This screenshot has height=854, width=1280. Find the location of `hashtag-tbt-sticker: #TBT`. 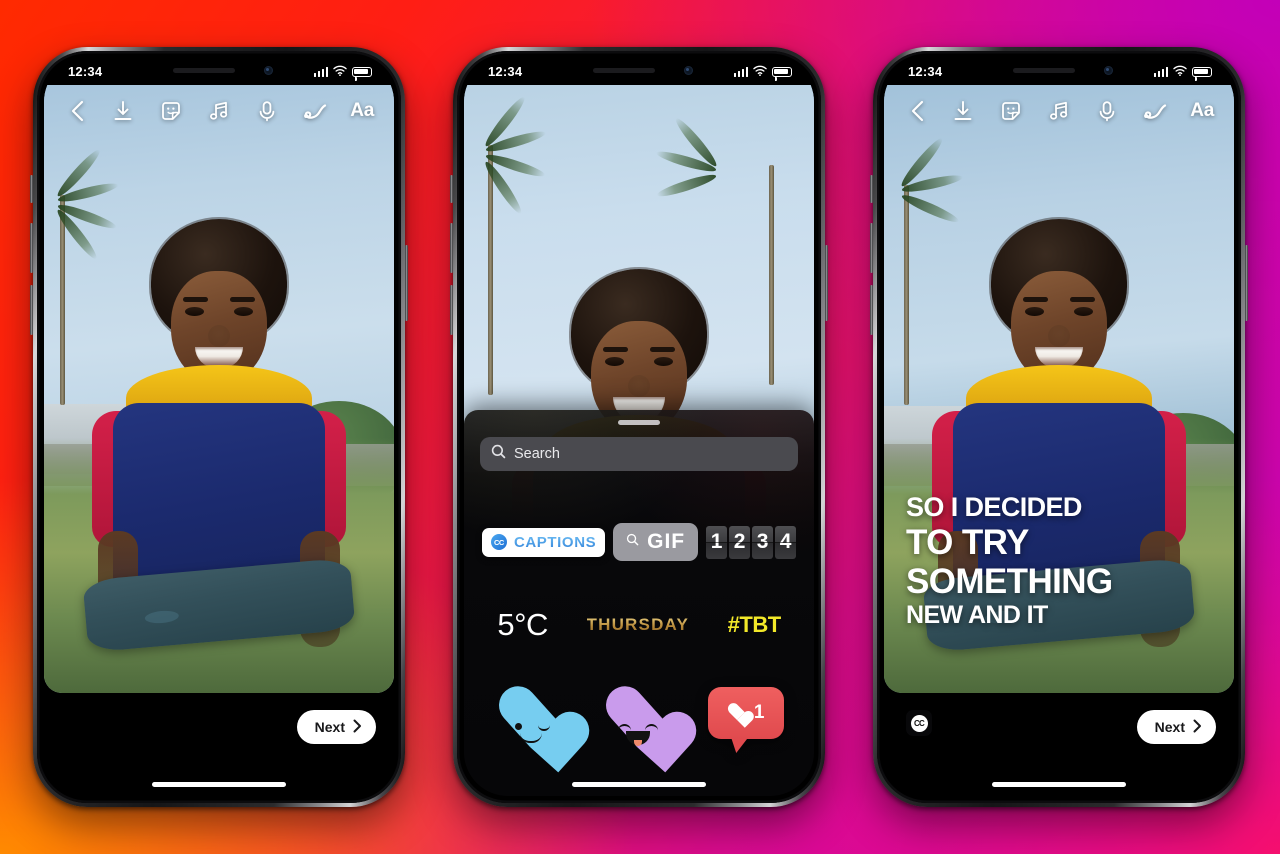

hashtag-tbt-sticker: #TBT is located at coordinates (755, 625).